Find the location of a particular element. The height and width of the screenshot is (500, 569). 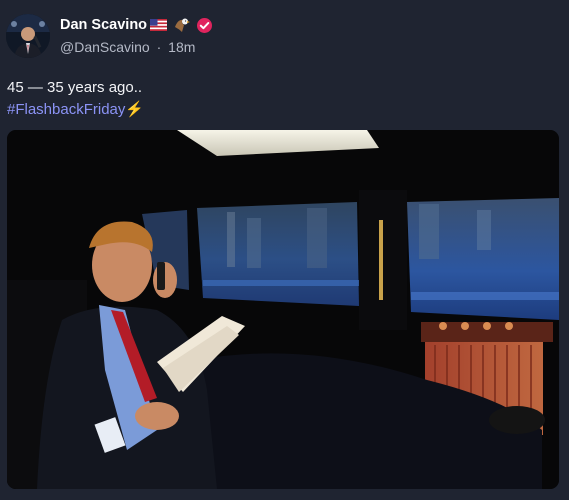

author-avatar is located at coordinates (28, 36).